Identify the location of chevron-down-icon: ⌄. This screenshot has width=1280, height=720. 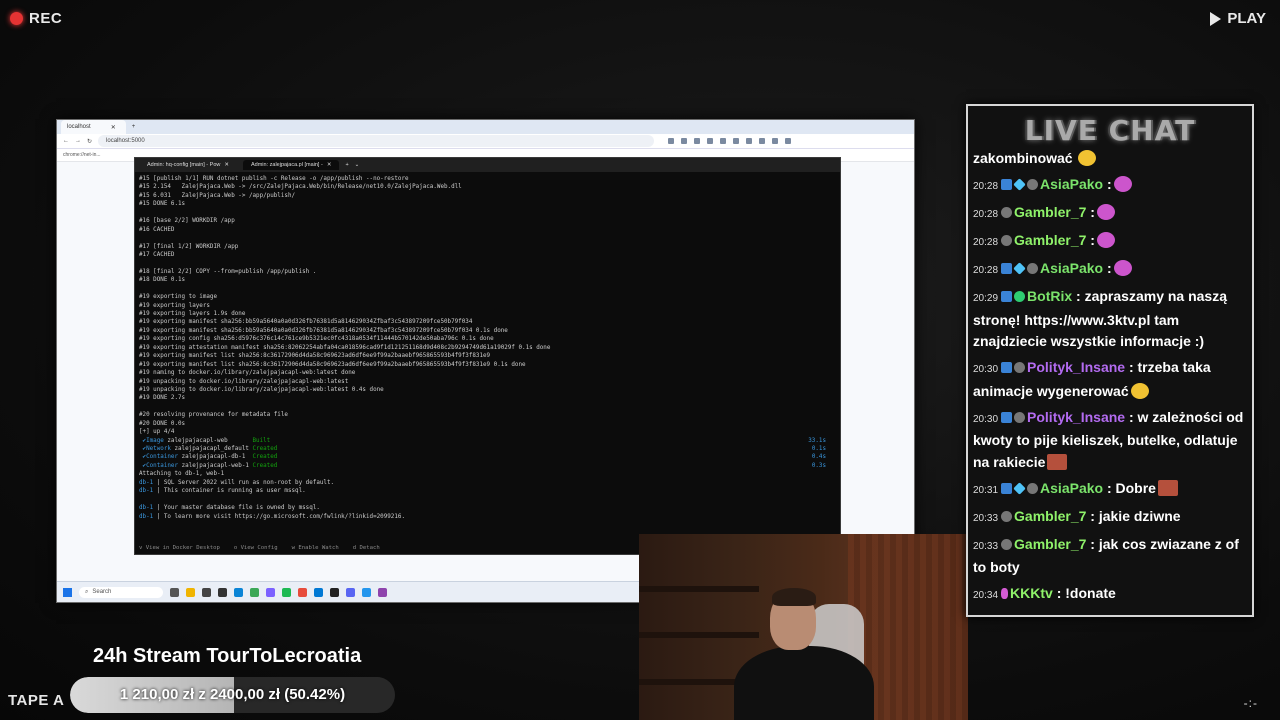
(357, 165).